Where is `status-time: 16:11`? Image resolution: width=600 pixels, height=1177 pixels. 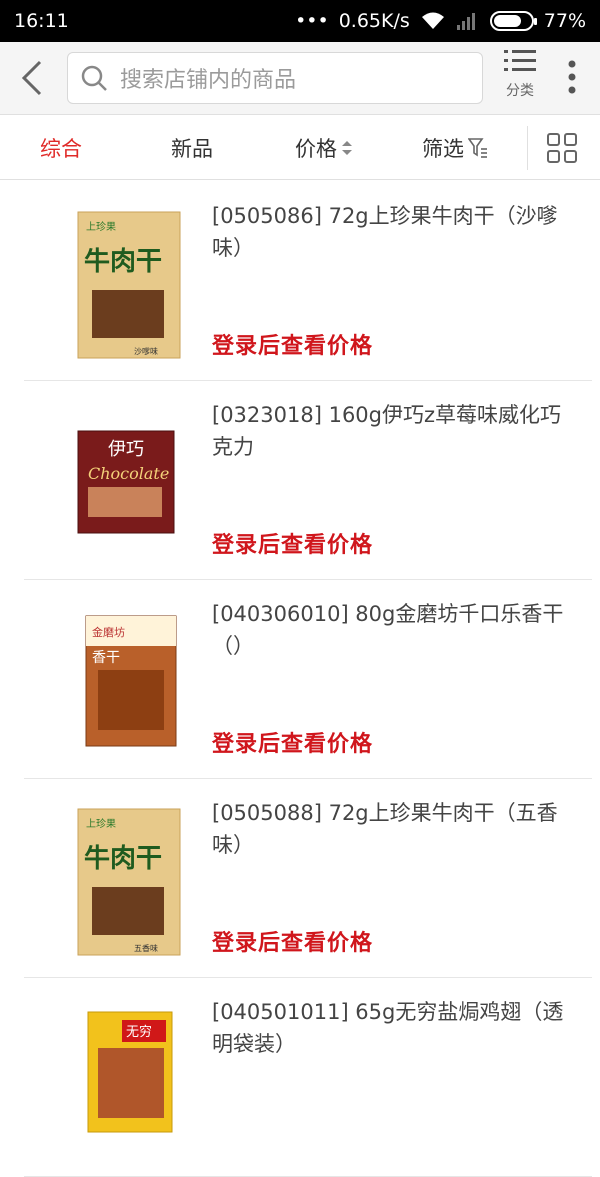
status-time: 16:11 is located at coordinates (41, 21).